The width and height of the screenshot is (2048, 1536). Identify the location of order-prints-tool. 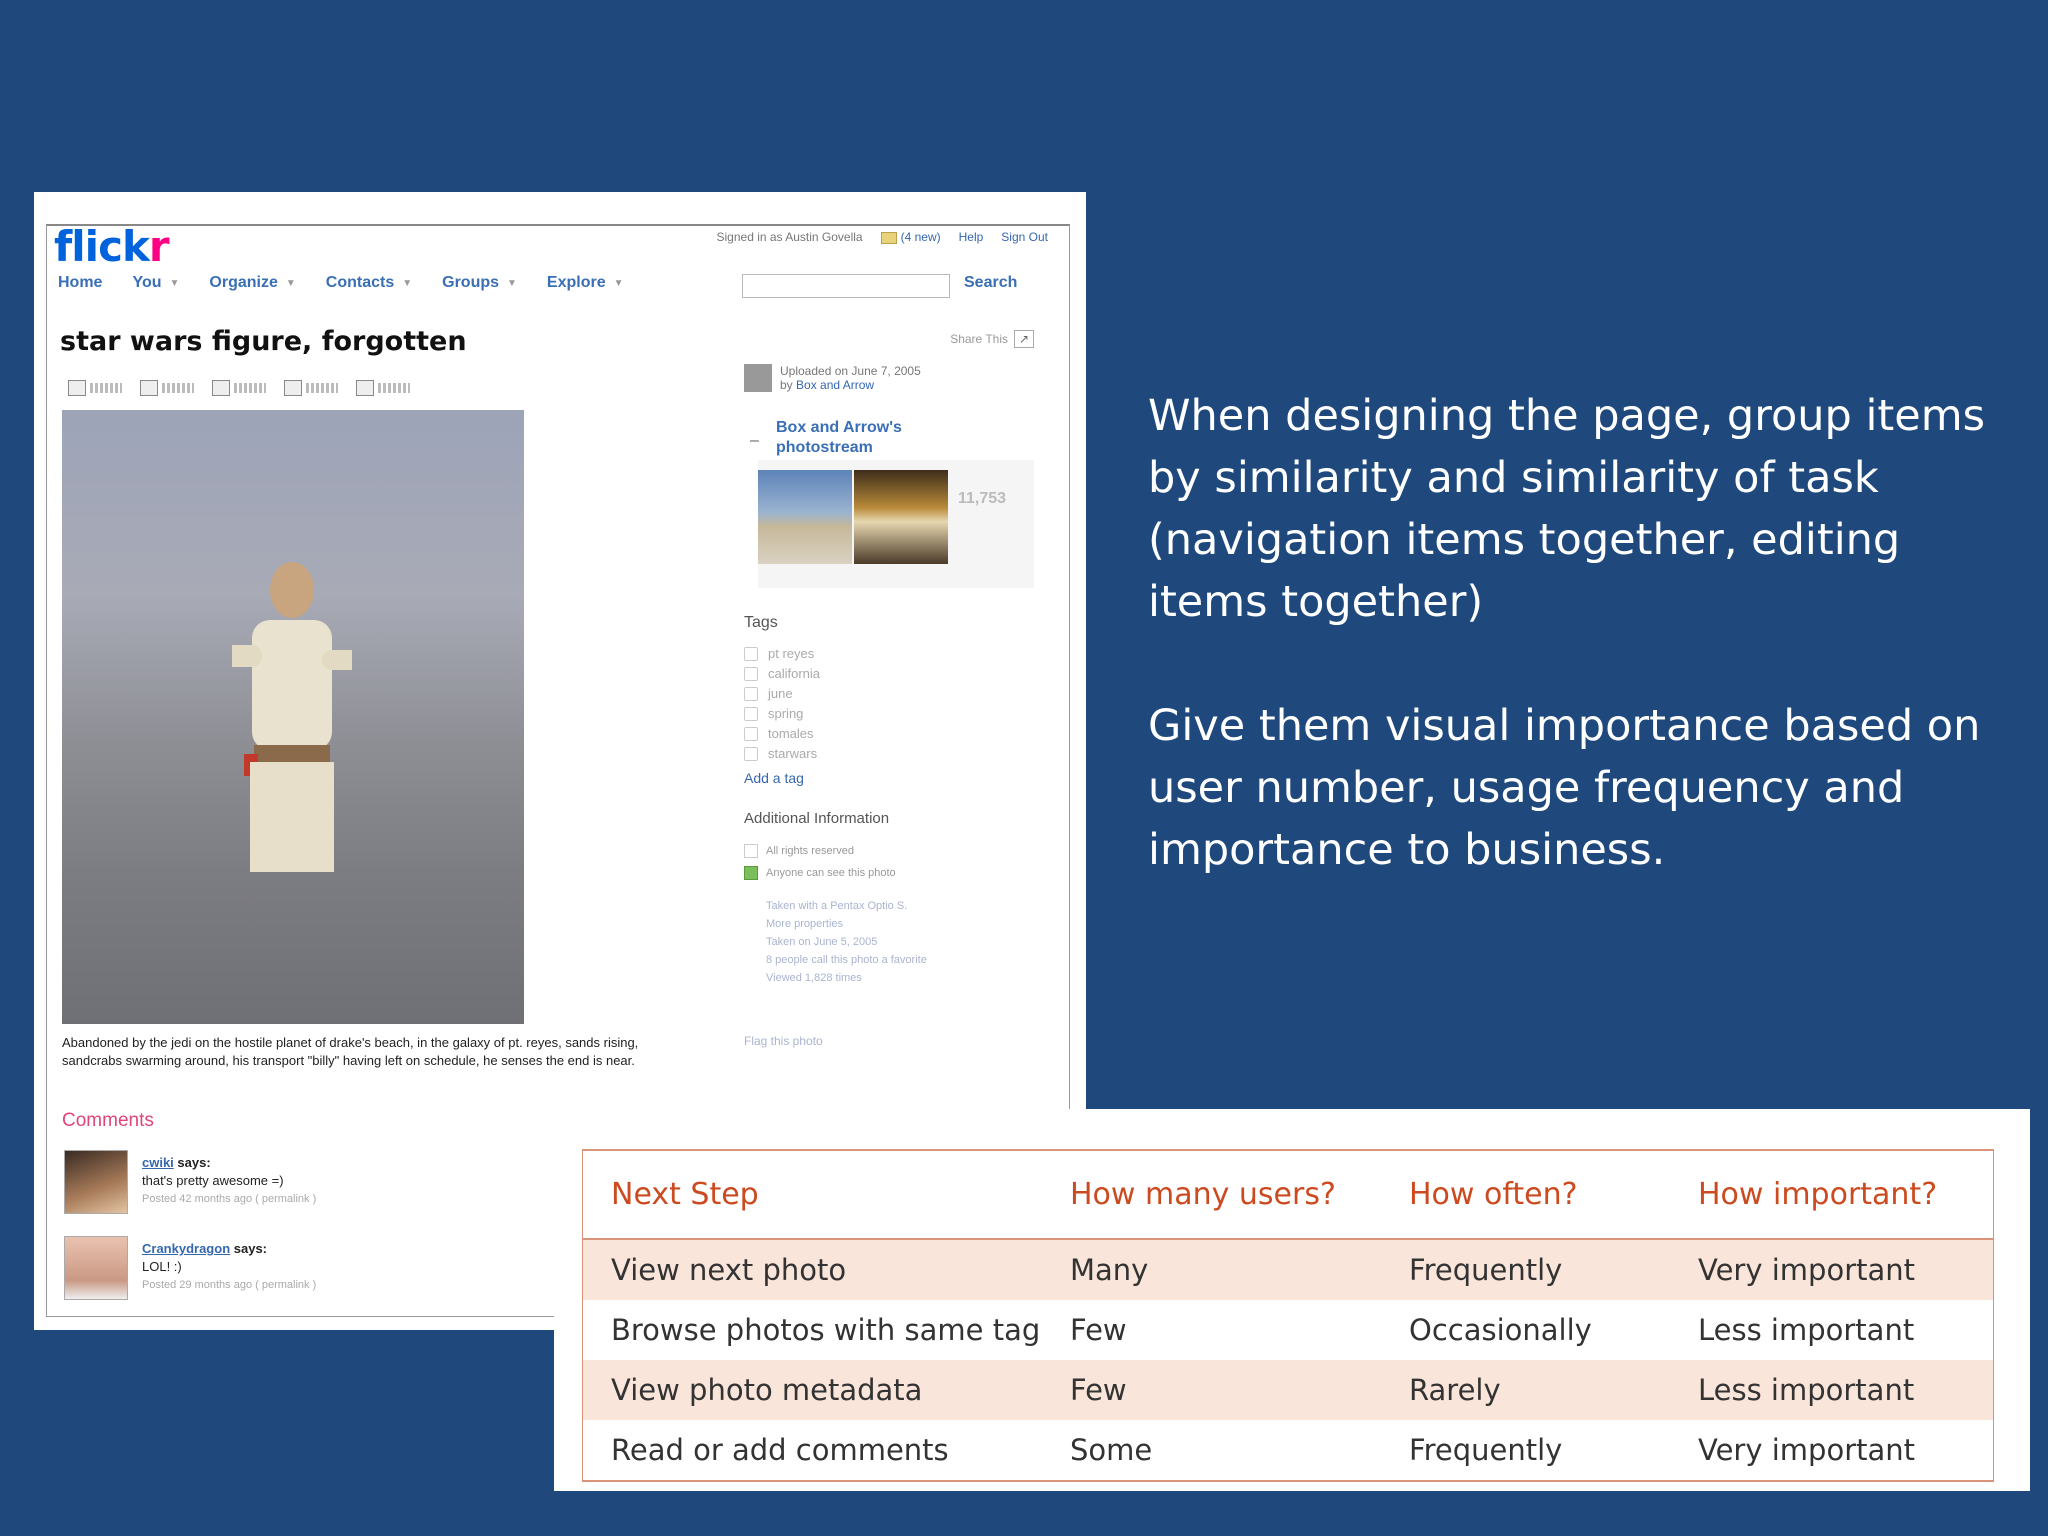
(383, 388).